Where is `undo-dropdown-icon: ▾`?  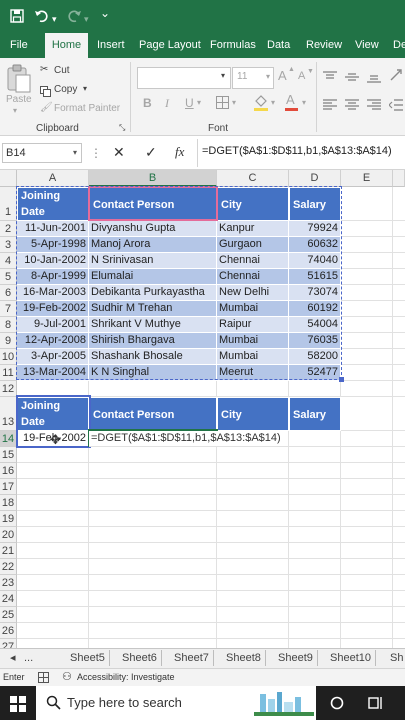 undo-dropdown-icon: ▾ is located at coordinates (54, 19).